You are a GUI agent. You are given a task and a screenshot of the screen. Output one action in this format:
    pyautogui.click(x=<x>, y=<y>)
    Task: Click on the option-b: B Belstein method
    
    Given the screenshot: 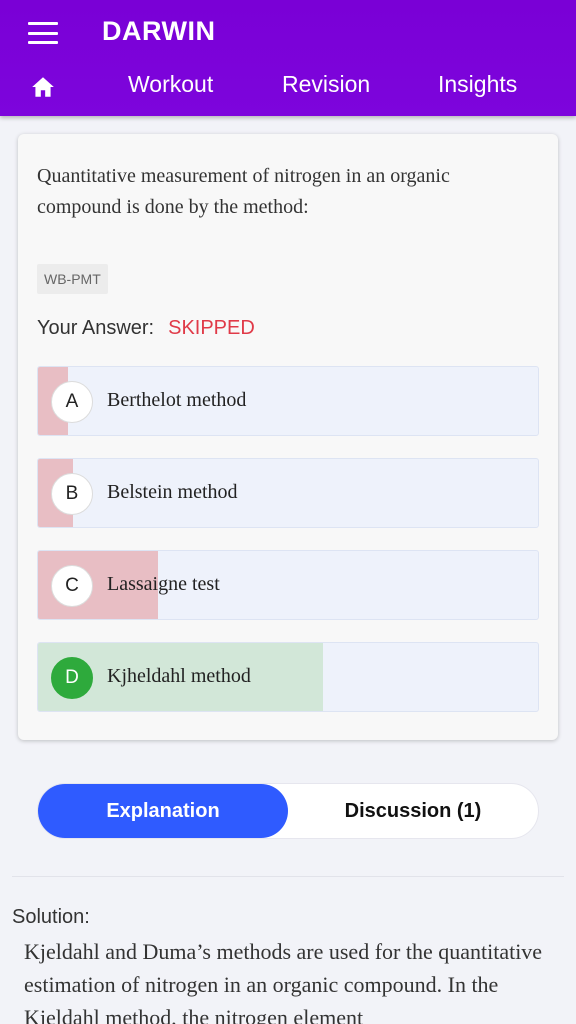 What is the action you would take?
    pyautogui.click(x=288, y=493)
    